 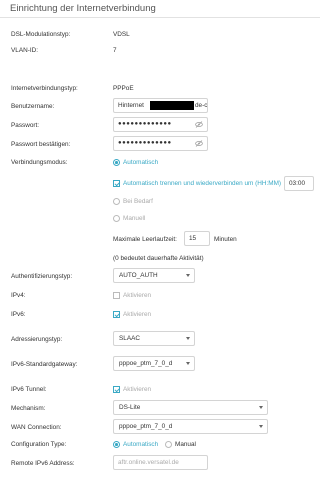 I want to click on mode-manual-label: Manuell, so click(x=134, y=218).